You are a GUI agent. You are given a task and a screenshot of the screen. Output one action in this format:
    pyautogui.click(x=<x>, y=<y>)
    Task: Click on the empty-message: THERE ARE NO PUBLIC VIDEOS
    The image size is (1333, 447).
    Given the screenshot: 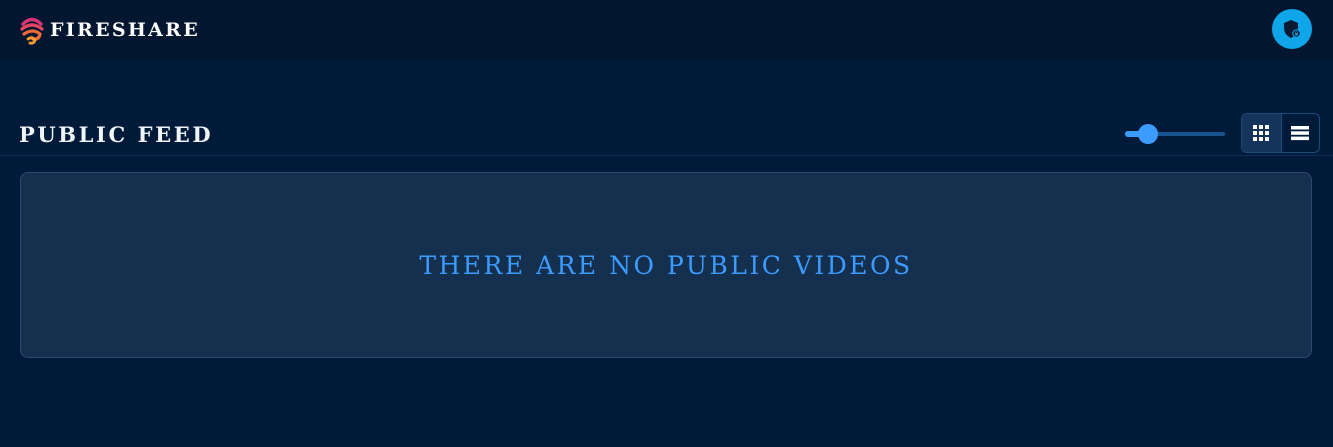 What is the action you would take?
    pyautogui.click(x=666, y=265)
    